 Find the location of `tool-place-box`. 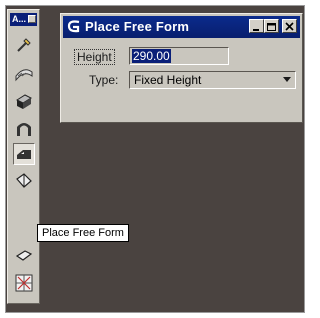

tool-place-box is located at coordinates (24, 101).